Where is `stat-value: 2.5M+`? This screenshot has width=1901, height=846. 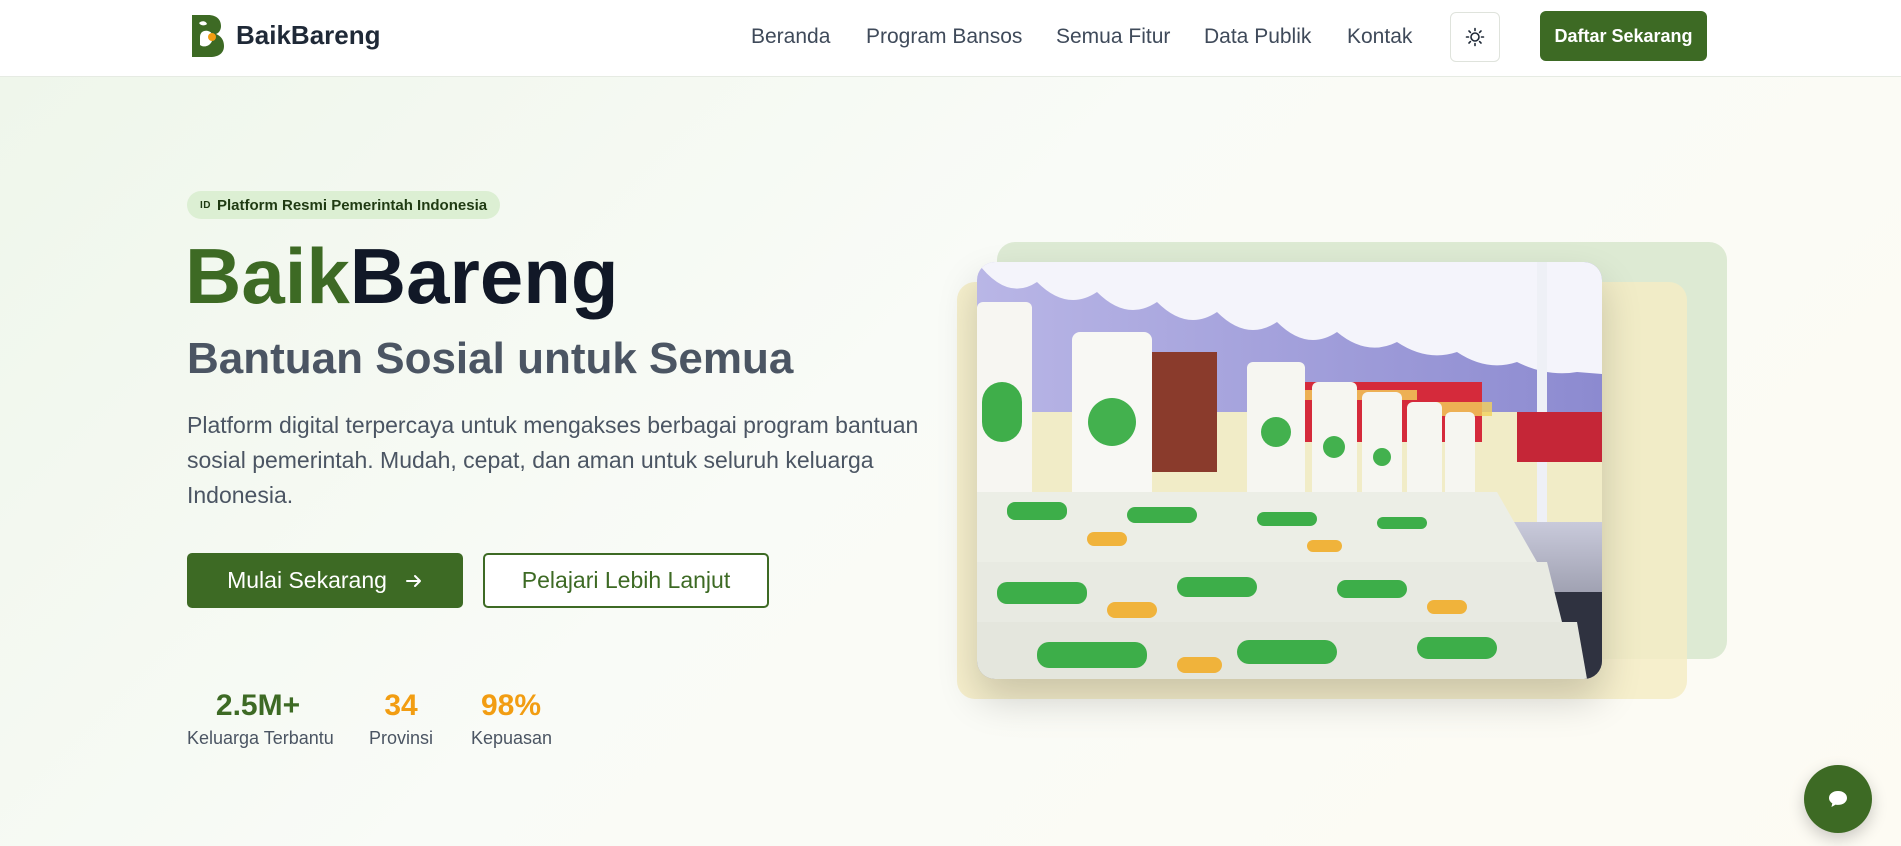
stat-value: 2.5M+ is located at coordinates (258, 705).